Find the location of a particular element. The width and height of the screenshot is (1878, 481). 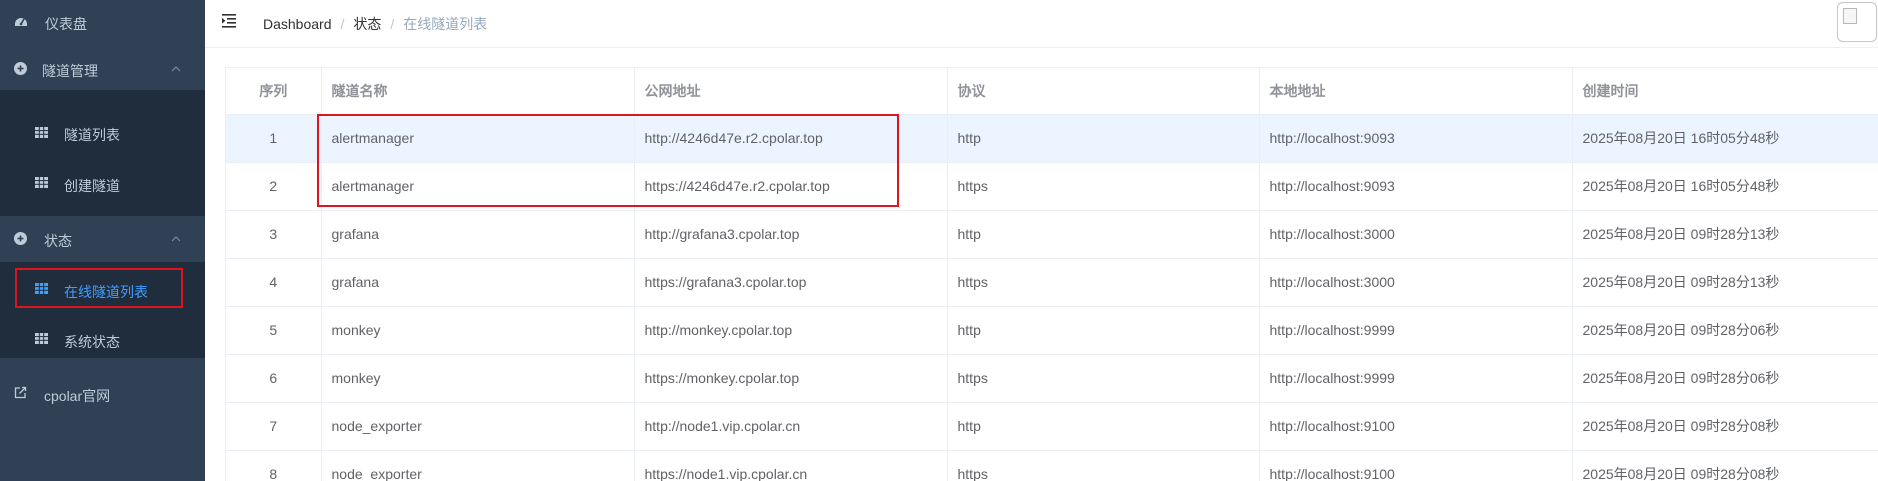

cell-index: 8 is located at coordinates (274, 465).